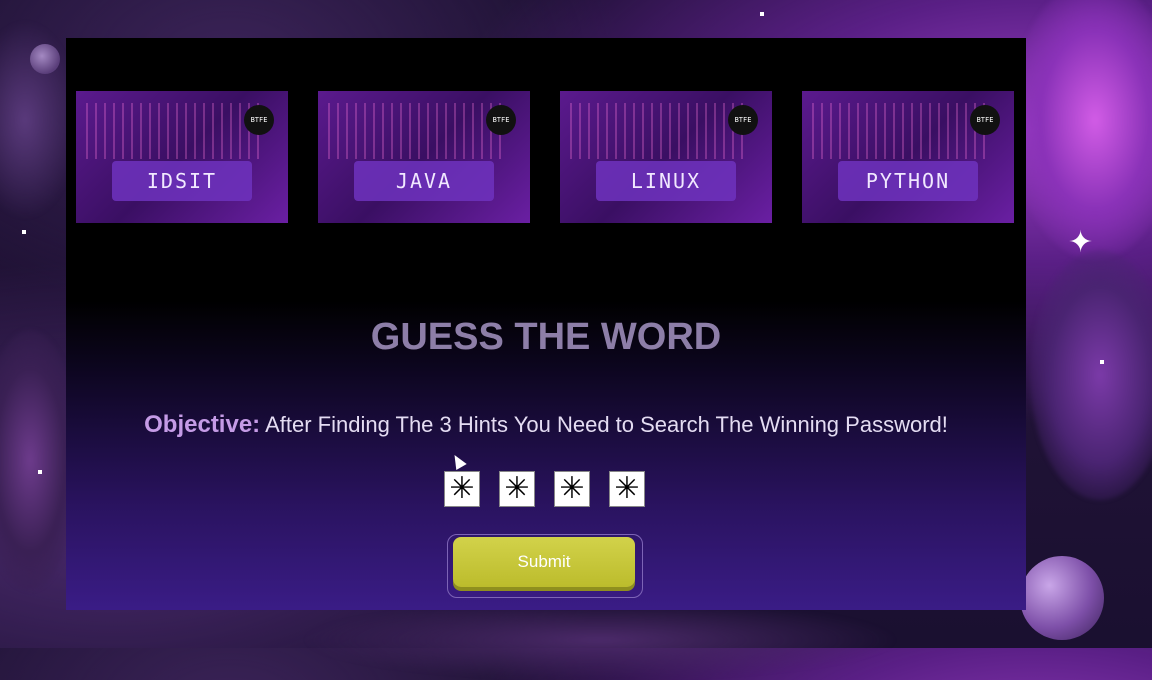  I want to click on submit-button: Submit, so click(544, 562).